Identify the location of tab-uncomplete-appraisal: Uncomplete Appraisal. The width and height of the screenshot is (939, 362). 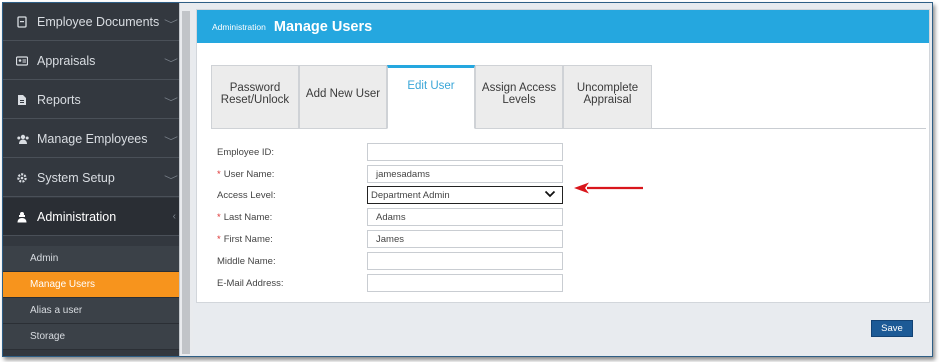
(607, 97).